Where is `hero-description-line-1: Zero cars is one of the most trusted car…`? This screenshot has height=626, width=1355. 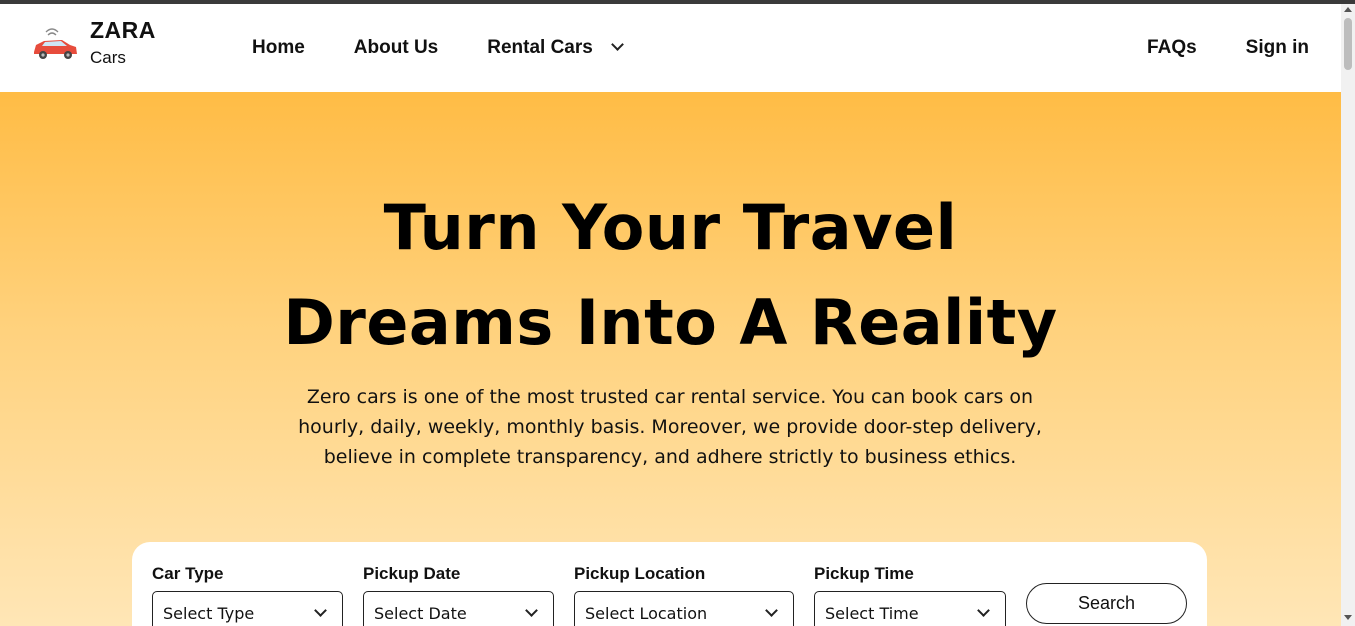
hero-description-line-1: Zero cars is one of the most trusted car… is located at coordinates (670, 397).